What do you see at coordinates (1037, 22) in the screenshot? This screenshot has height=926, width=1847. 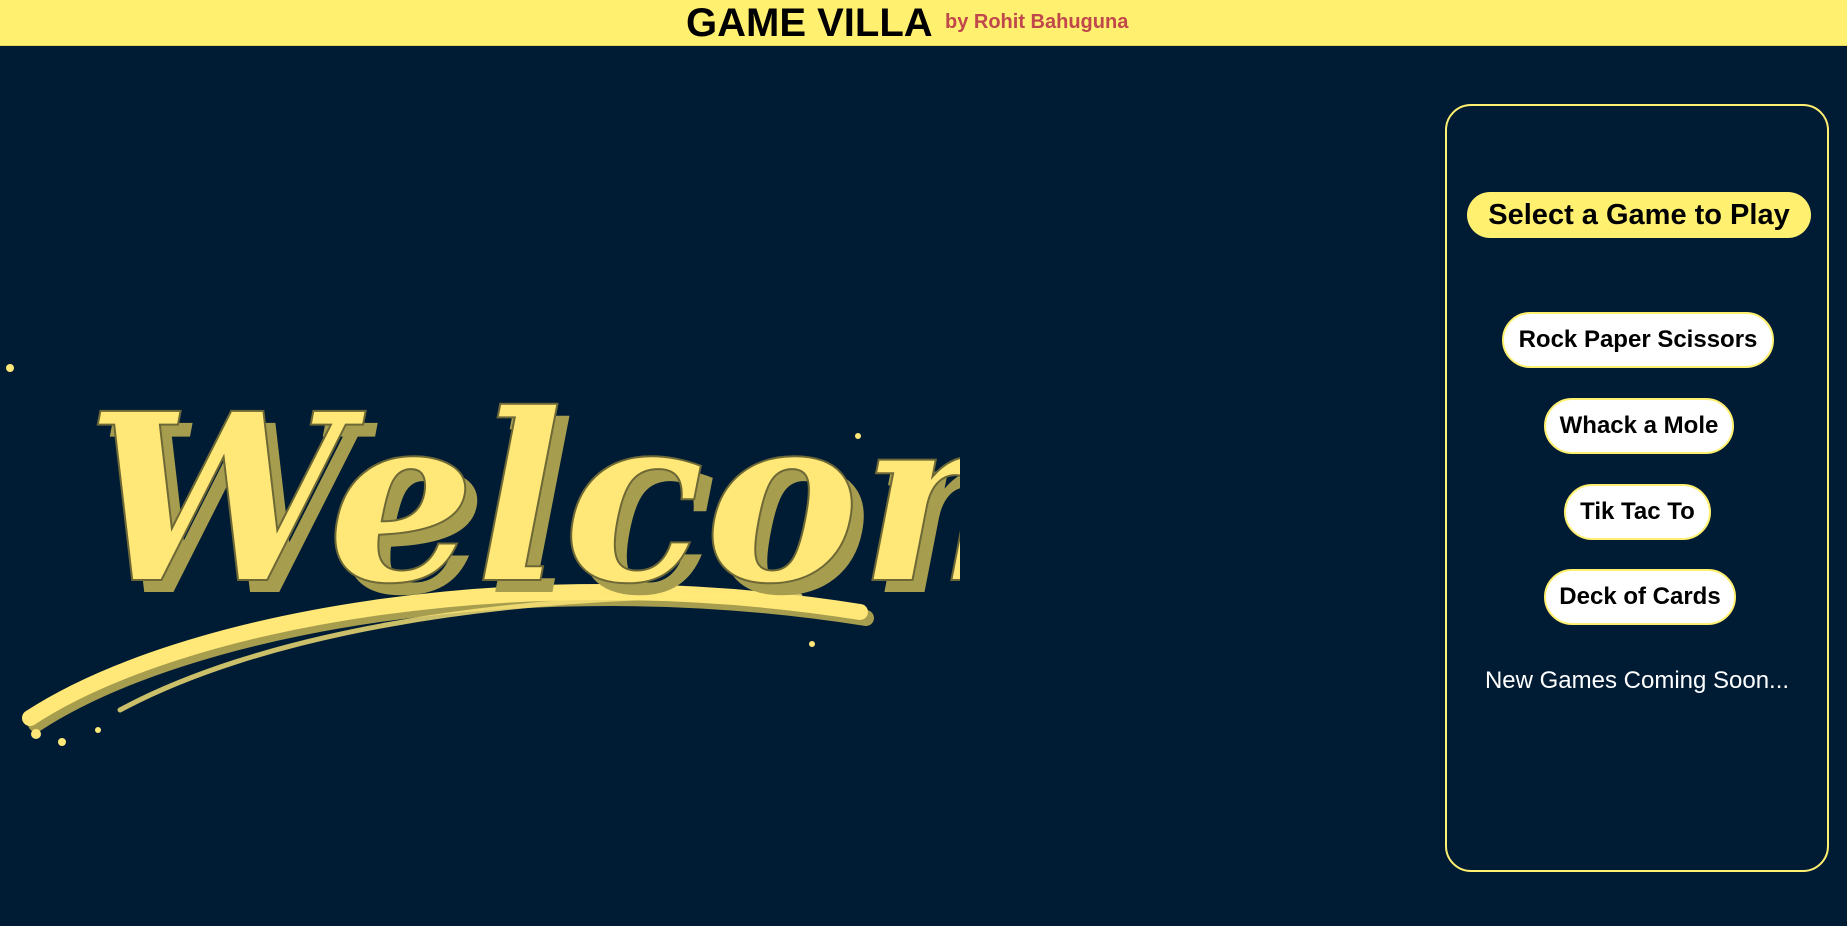 I see `site-author: by Rohit Bahuguna` at bounding box center [1037, 22].